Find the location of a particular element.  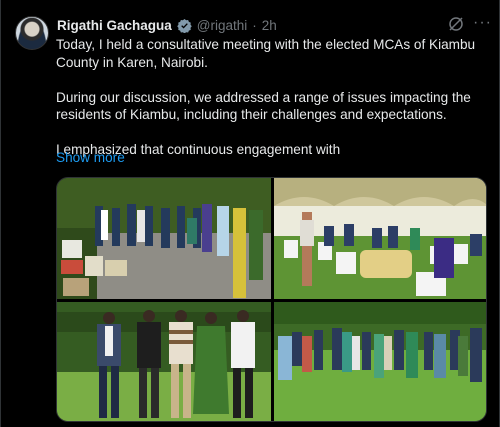

tweet-header: Rigathi Gachagua @rigathi · 2h is located at coordinates (267, 25).